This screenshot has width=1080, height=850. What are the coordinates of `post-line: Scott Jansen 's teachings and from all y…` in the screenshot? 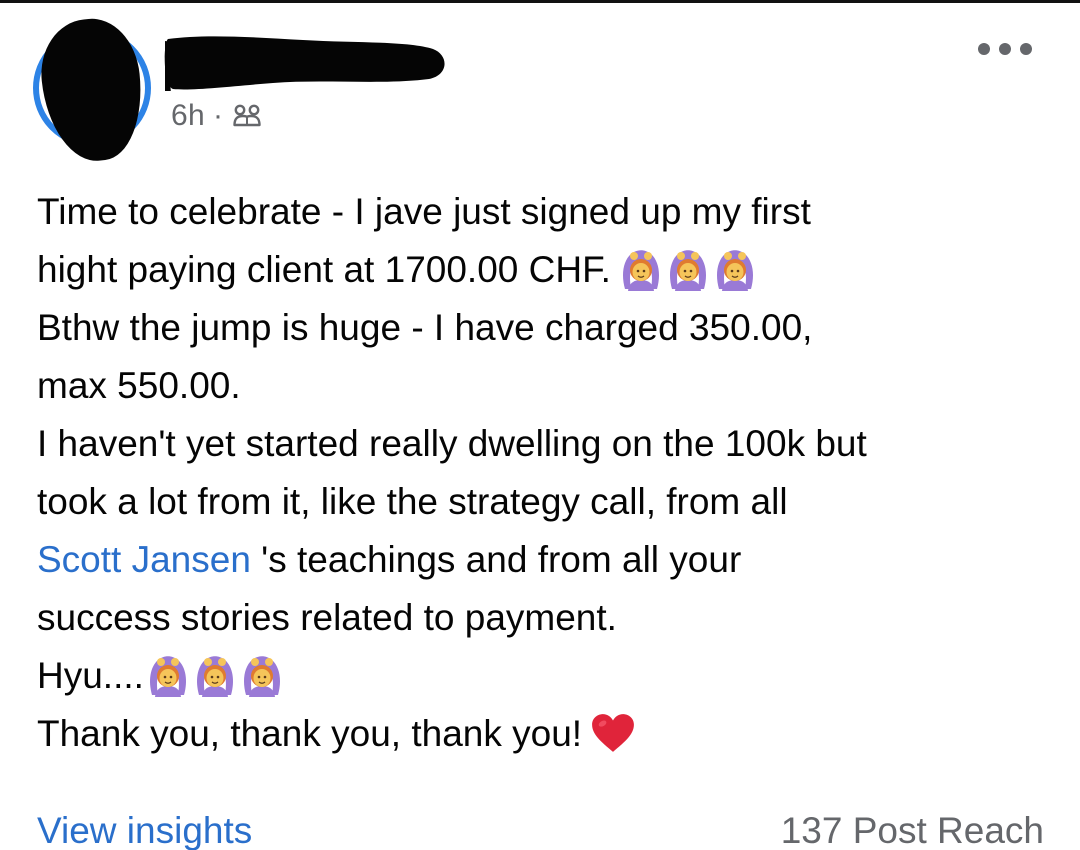 It's located at (542, 560).